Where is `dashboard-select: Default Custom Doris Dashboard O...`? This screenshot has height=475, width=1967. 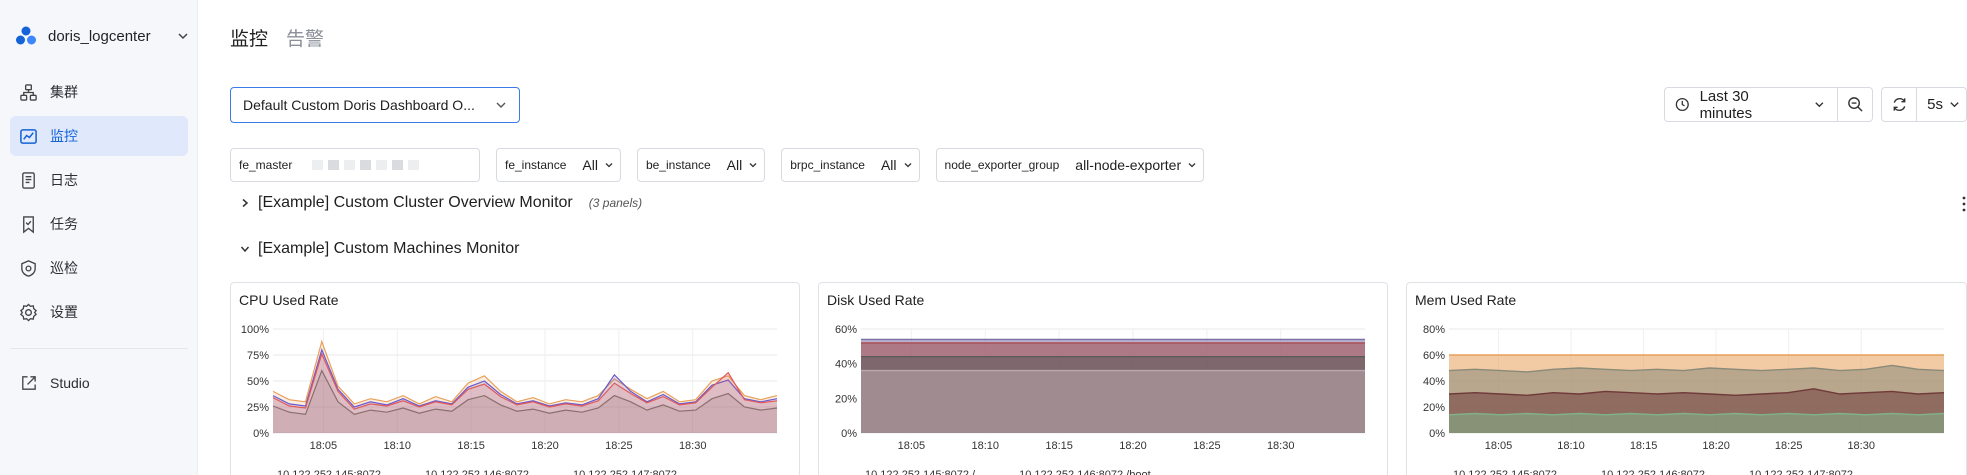 dashboard-select: Default Custom Doris Dashboard O... is located at coordinates (375, 105).